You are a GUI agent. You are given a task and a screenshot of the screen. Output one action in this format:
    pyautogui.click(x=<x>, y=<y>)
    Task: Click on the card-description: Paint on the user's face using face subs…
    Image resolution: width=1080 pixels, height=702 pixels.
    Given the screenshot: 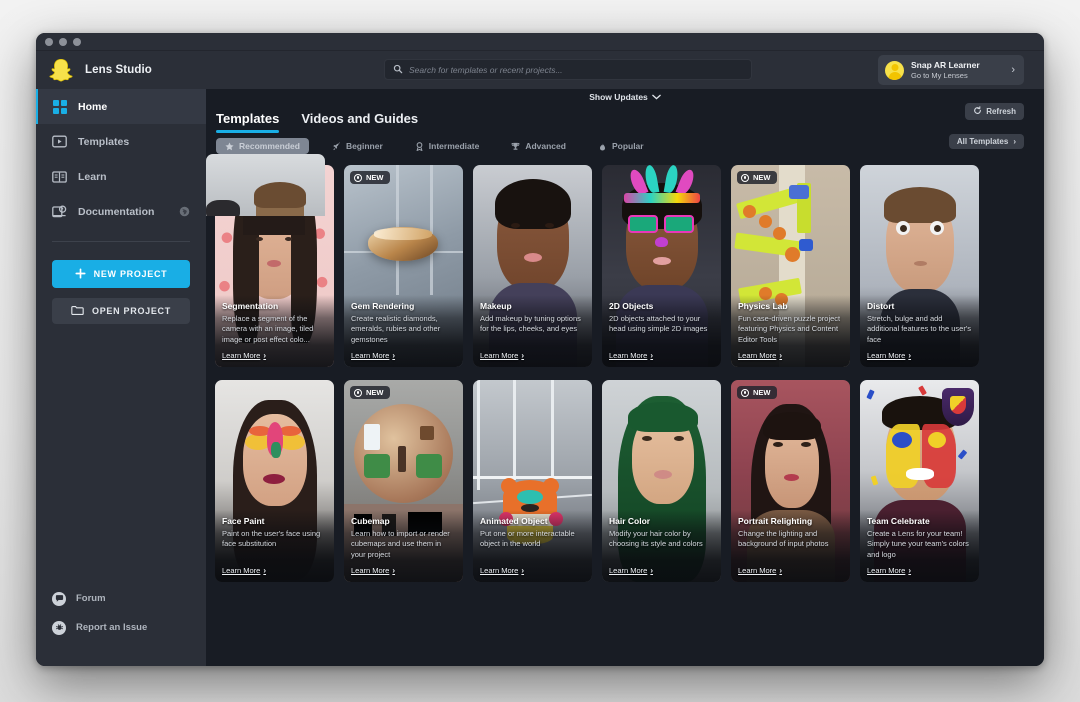 What is the action you would take?
    pyautogui.click(x=271, y=539)
    